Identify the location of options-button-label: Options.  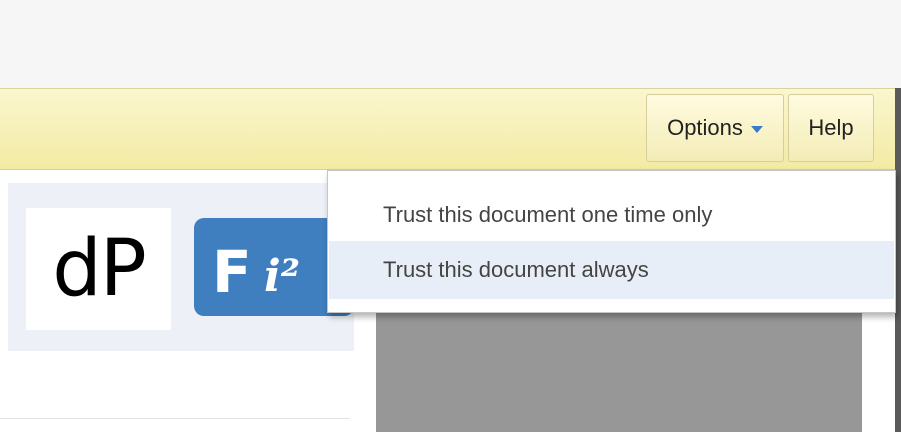
(705, 127).